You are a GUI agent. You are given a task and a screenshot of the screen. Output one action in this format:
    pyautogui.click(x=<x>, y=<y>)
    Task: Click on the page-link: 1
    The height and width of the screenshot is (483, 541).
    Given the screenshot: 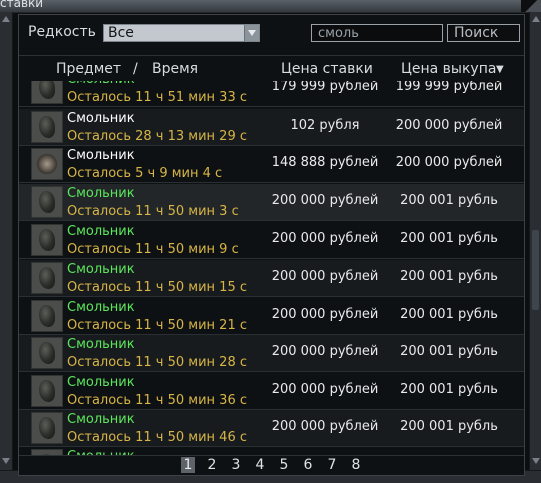 What is the action you would take?
    pyautogui.click(x=188, y=465)
    